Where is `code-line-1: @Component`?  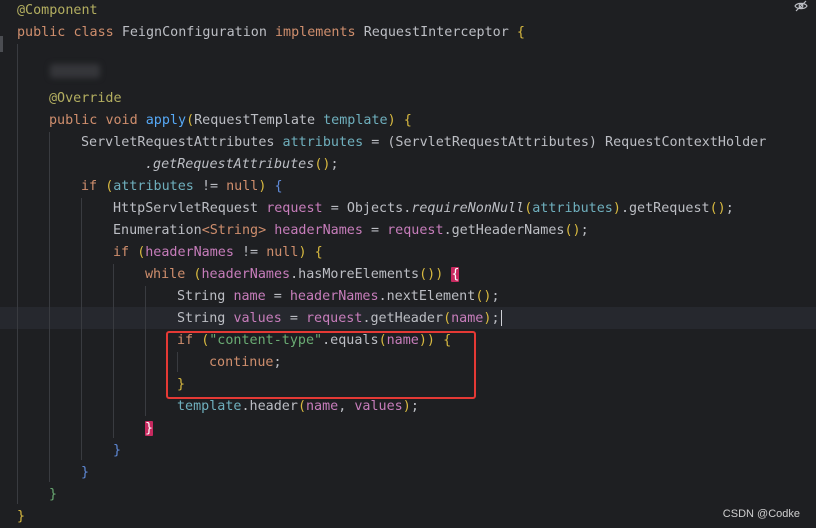 code-line-1: @Component is located at coordinates (57, 11).